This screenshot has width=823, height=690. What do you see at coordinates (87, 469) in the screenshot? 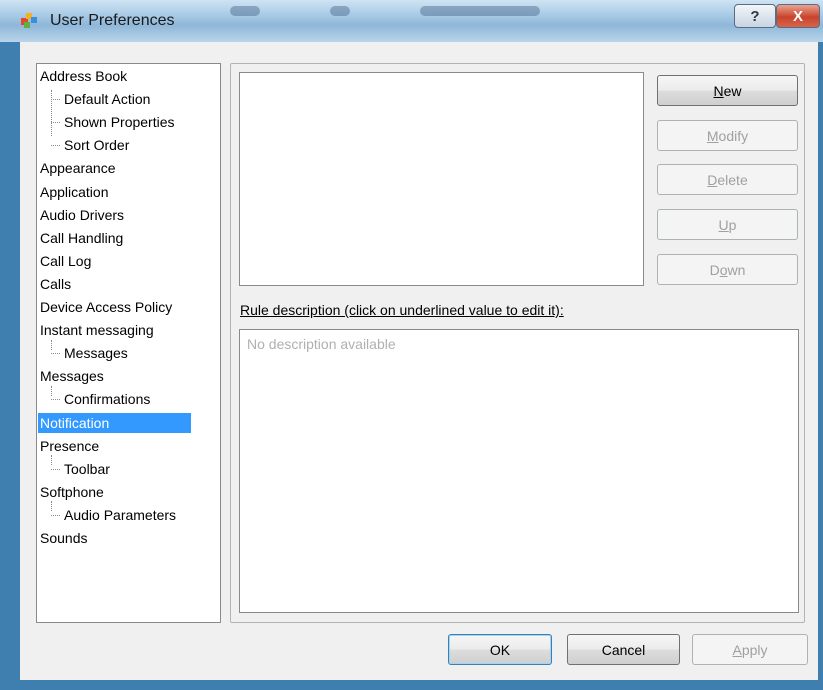
I see `tree-item: Toolbar` at bounding box center [87, 469].